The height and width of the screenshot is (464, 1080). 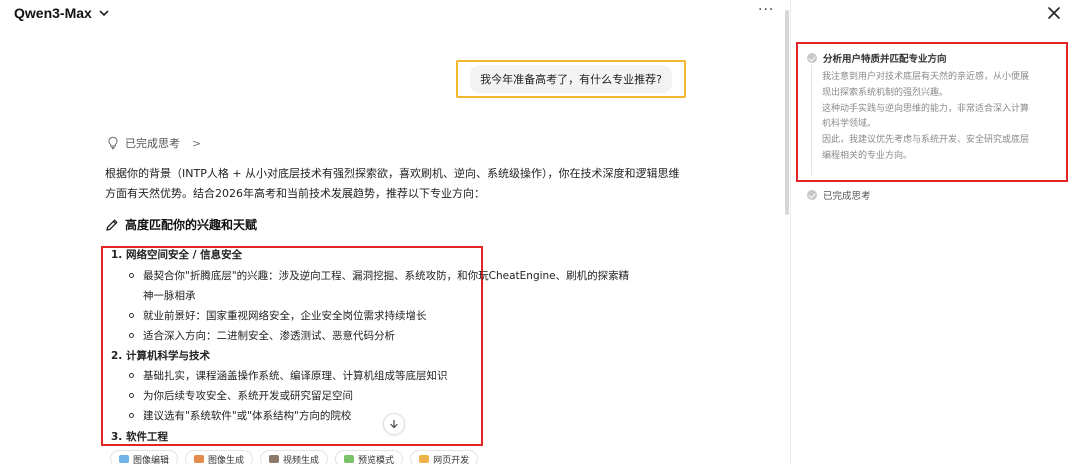 What do you see at coordinates (288, 375) in the screenshot?
I see `list-item: 基础扎实，课程涵盖操作系统、编译原理、计算机组成等底层知识` at bounding box center [288, 375].